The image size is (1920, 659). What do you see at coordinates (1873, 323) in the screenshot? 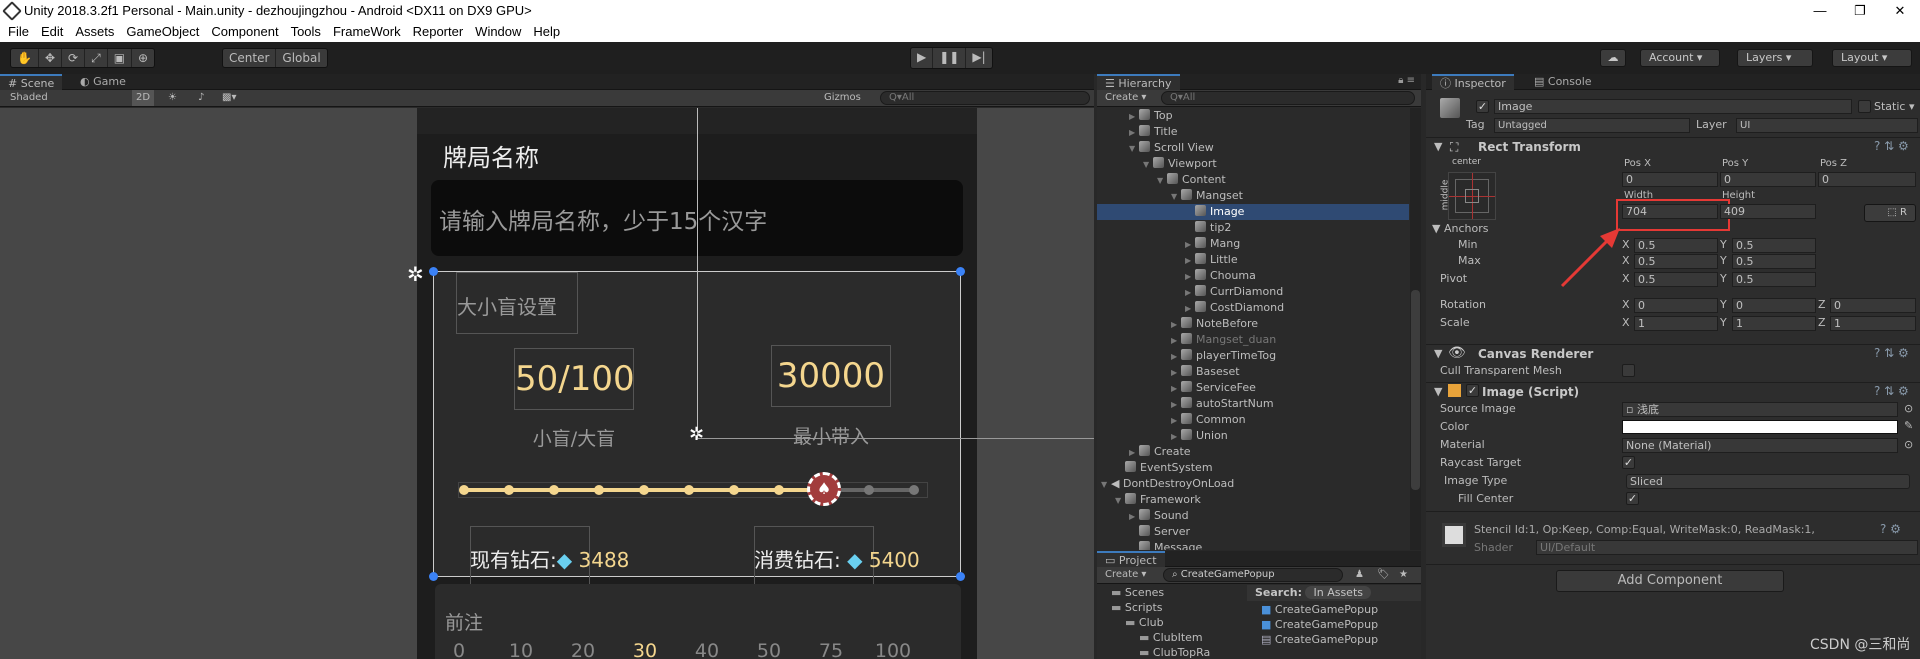
I see `scale-z-field: 1` at bounding box center [1873, 323].